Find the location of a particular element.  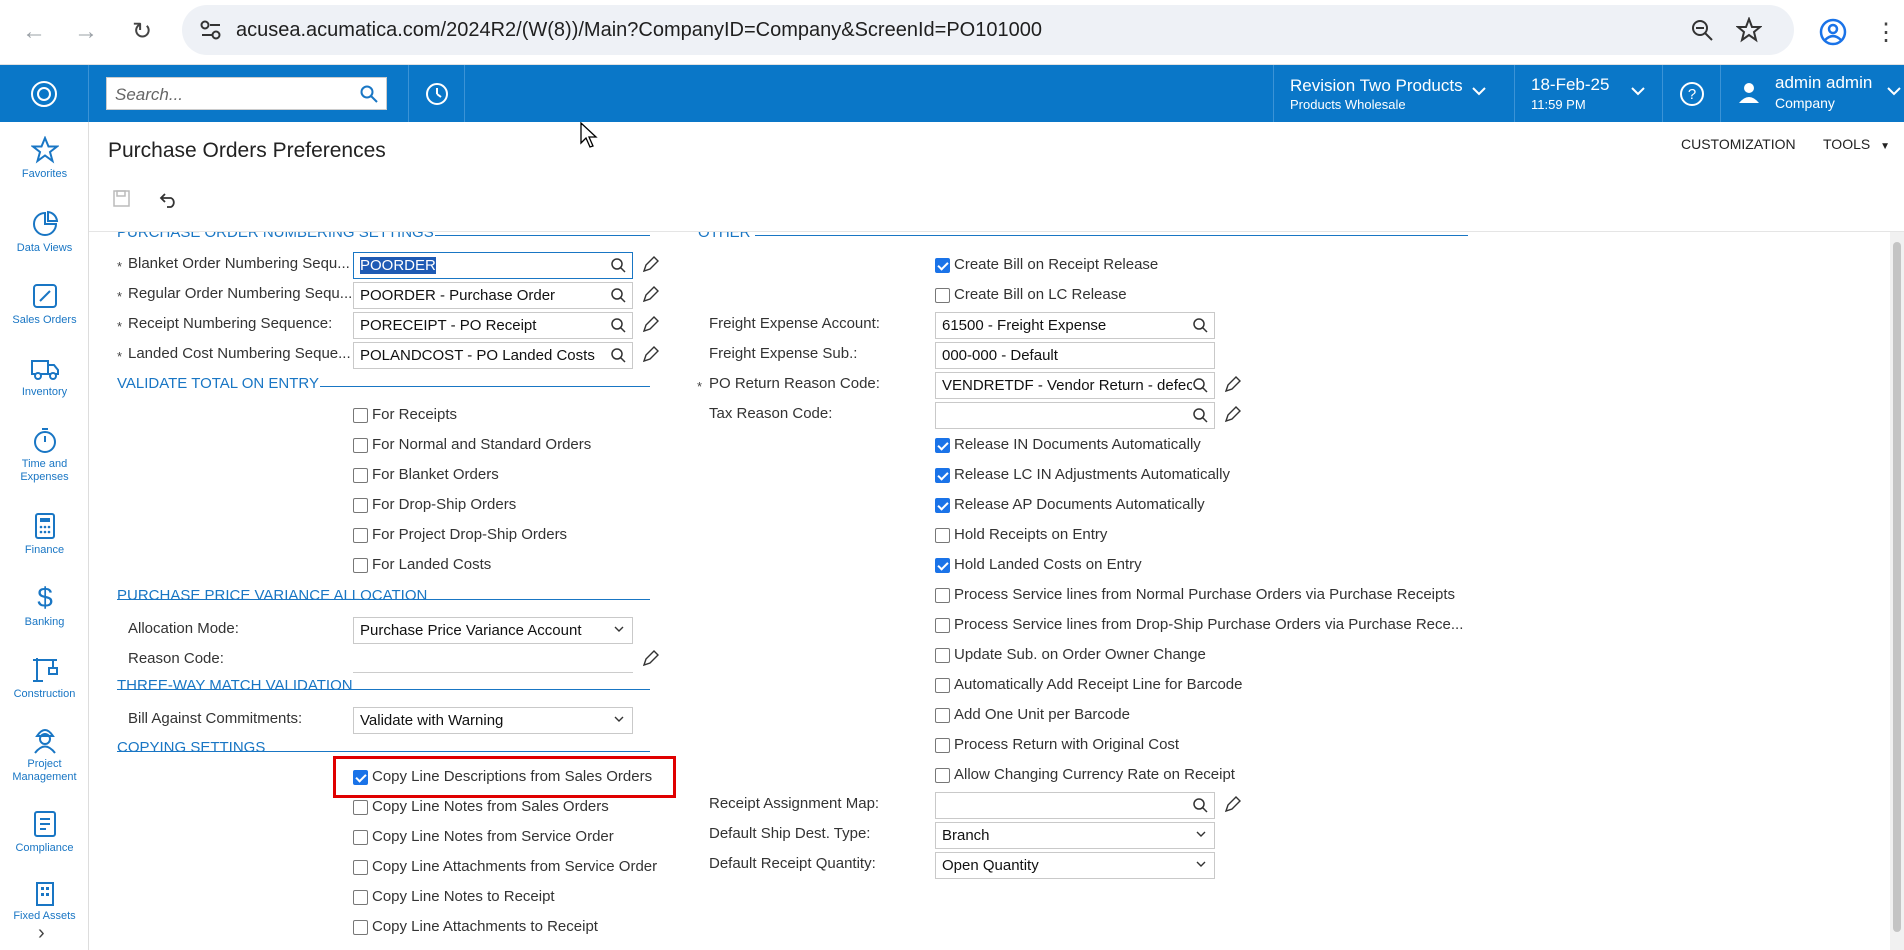

expand-nav-chevron-icon: › is located at coordinates (41, 933).